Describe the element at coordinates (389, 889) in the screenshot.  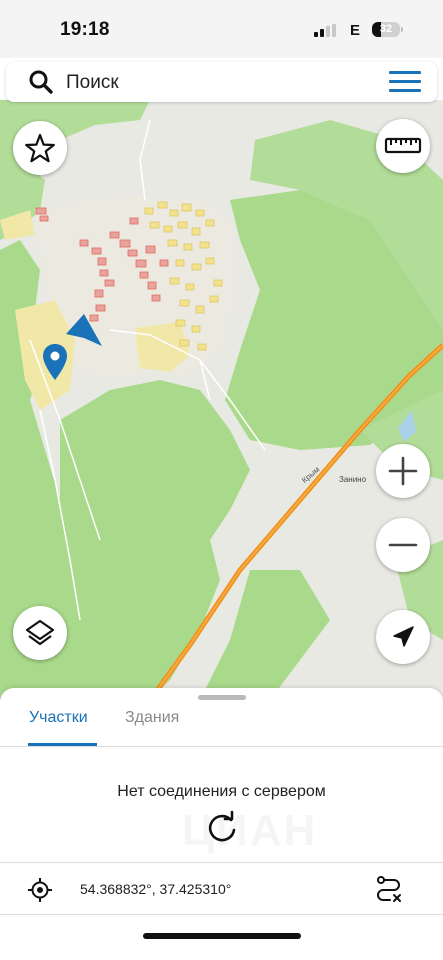
I see `route-icon` at that location.